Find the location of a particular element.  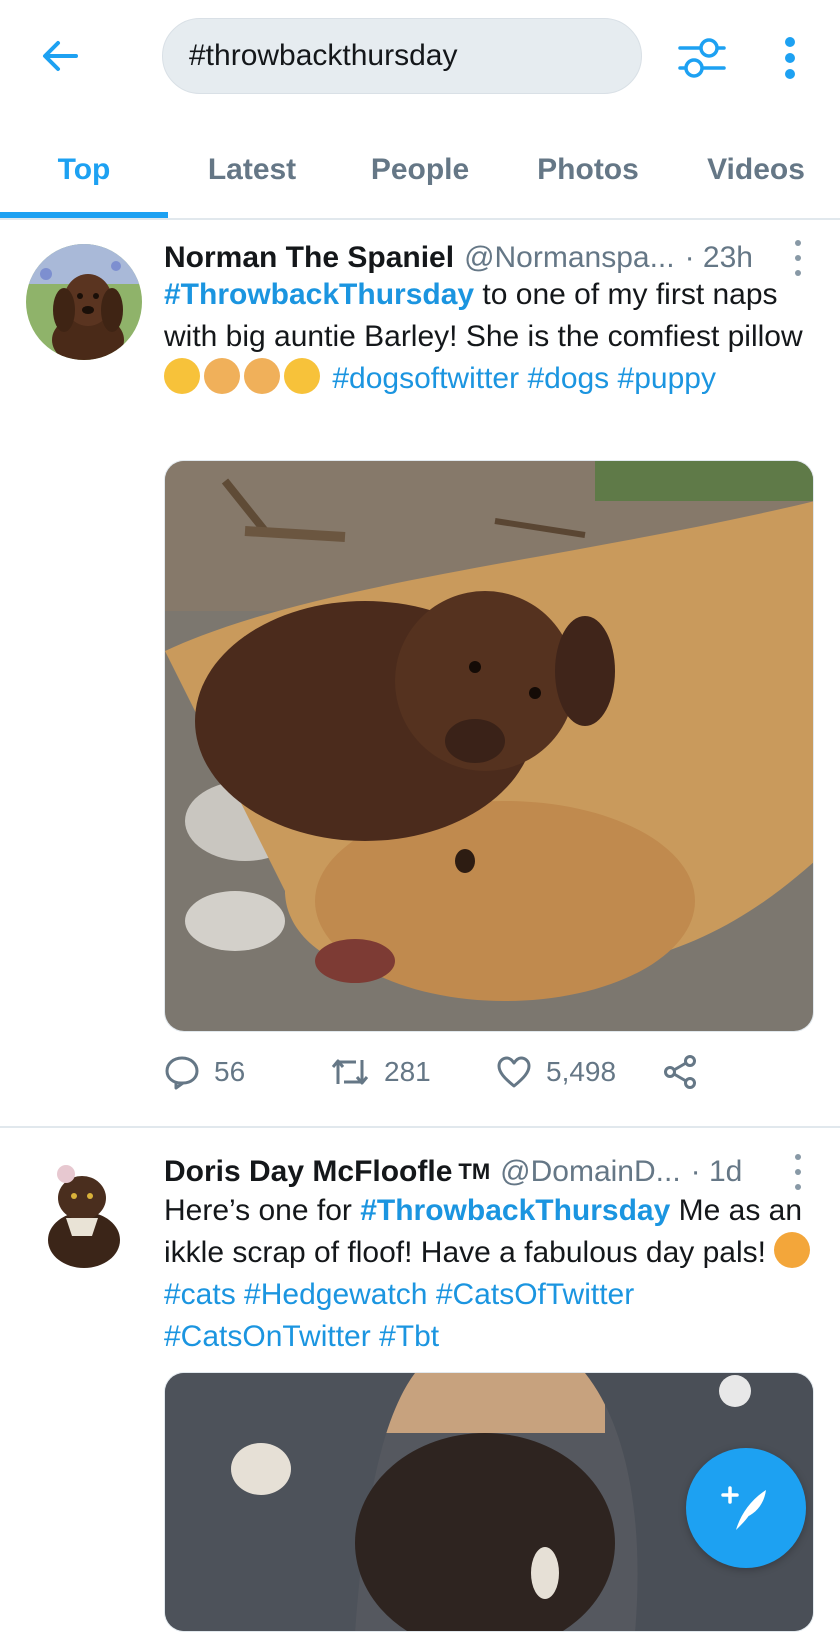

compose-feather-icon is located at coordinates (743, 1508).